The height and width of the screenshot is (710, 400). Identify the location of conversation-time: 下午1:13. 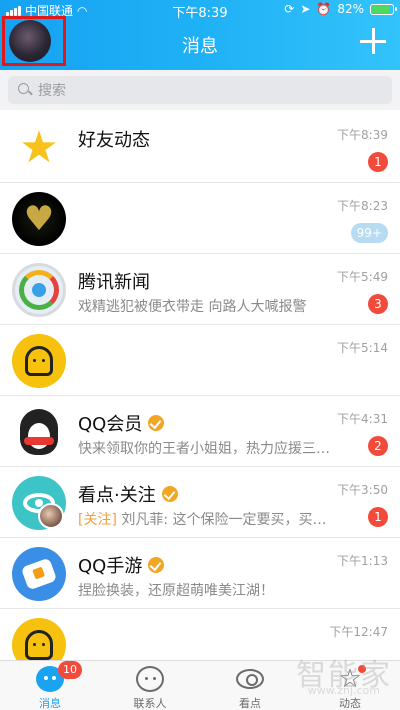
(362, 561).